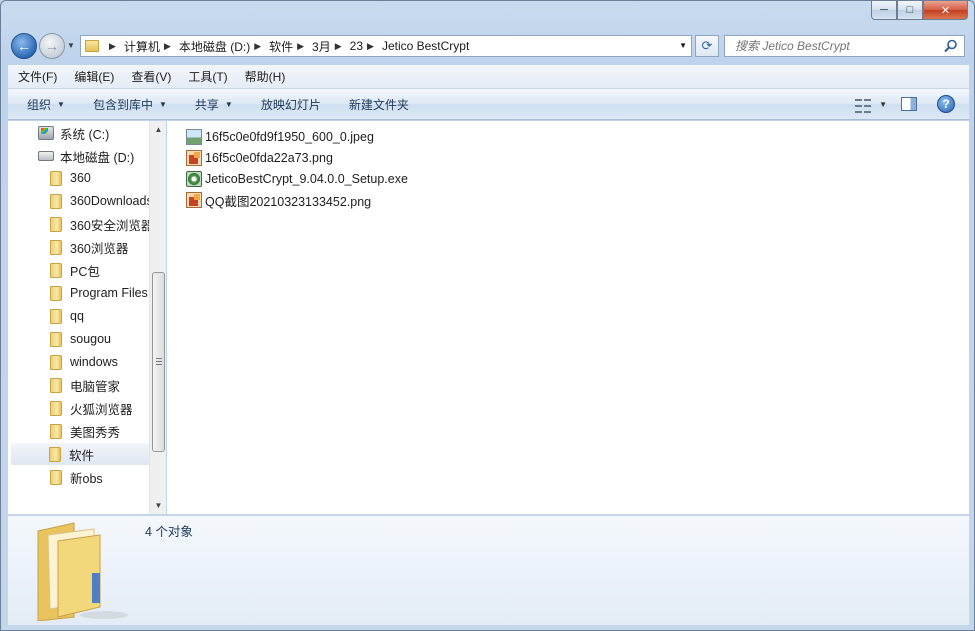 The width and height of the screenshot is (975, 631). I want to click on nav-item-label: PC包, so click(85, 271).